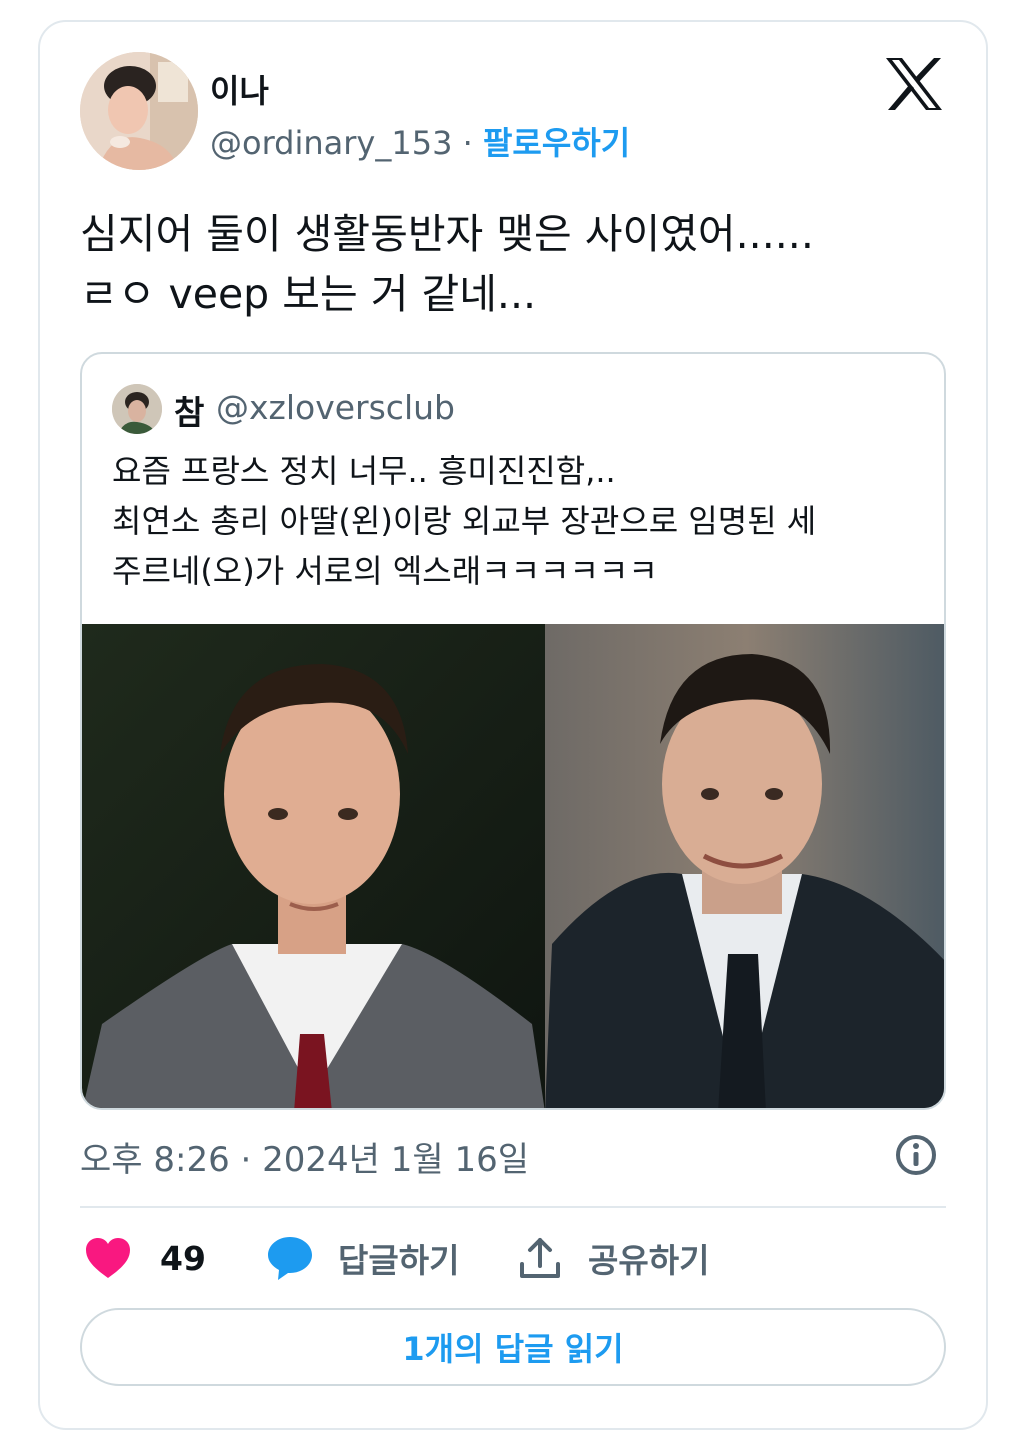  I want to click on share-upload-icon, so click(540, 1258).